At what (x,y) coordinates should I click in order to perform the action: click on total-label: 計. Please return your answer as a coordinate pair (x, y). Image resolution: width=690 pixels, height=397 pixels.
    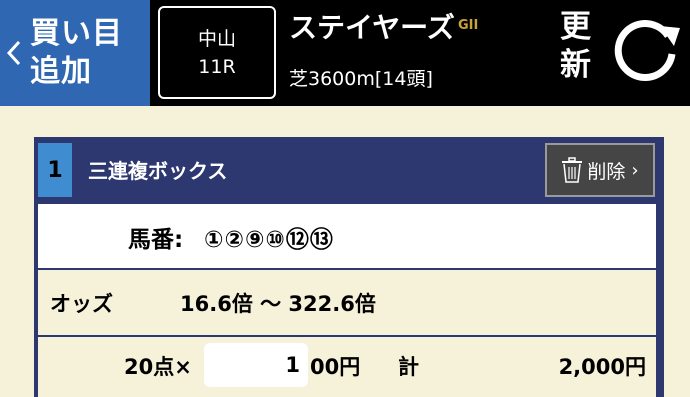
    Looking at the image, I should click on (408, 367).